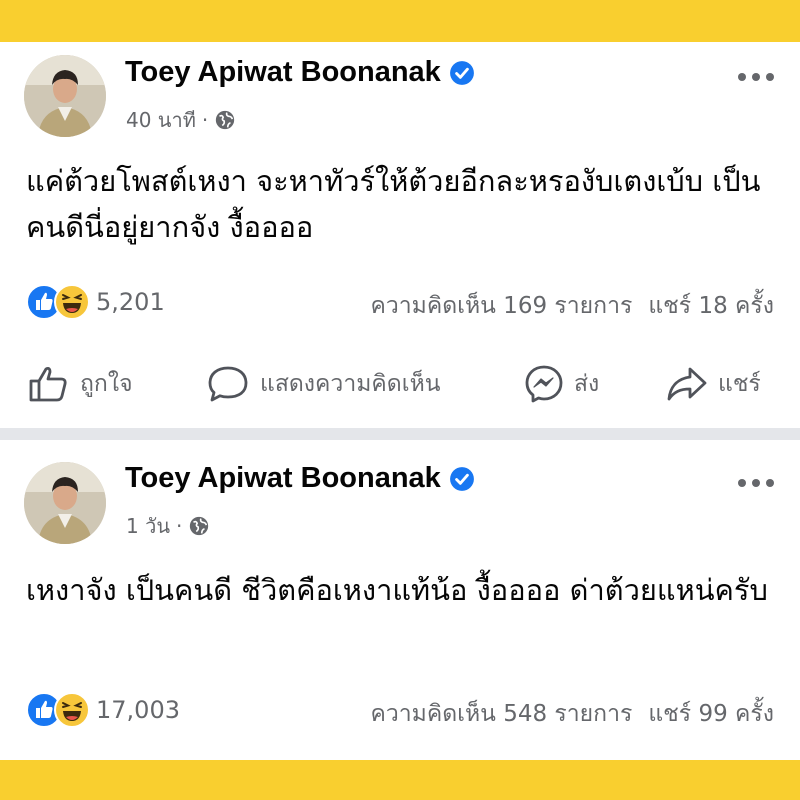 The image size is (800, 800). I want to click on top-yellow-frame, so click(400, 21).